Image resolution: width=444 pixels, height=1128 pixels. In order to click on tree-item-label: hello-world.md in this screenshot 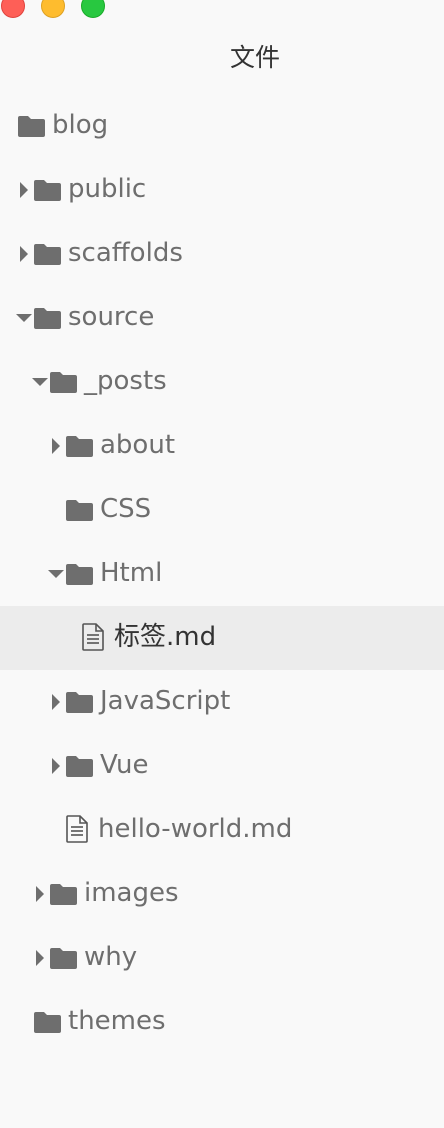, I will do `click(195, 829)`.